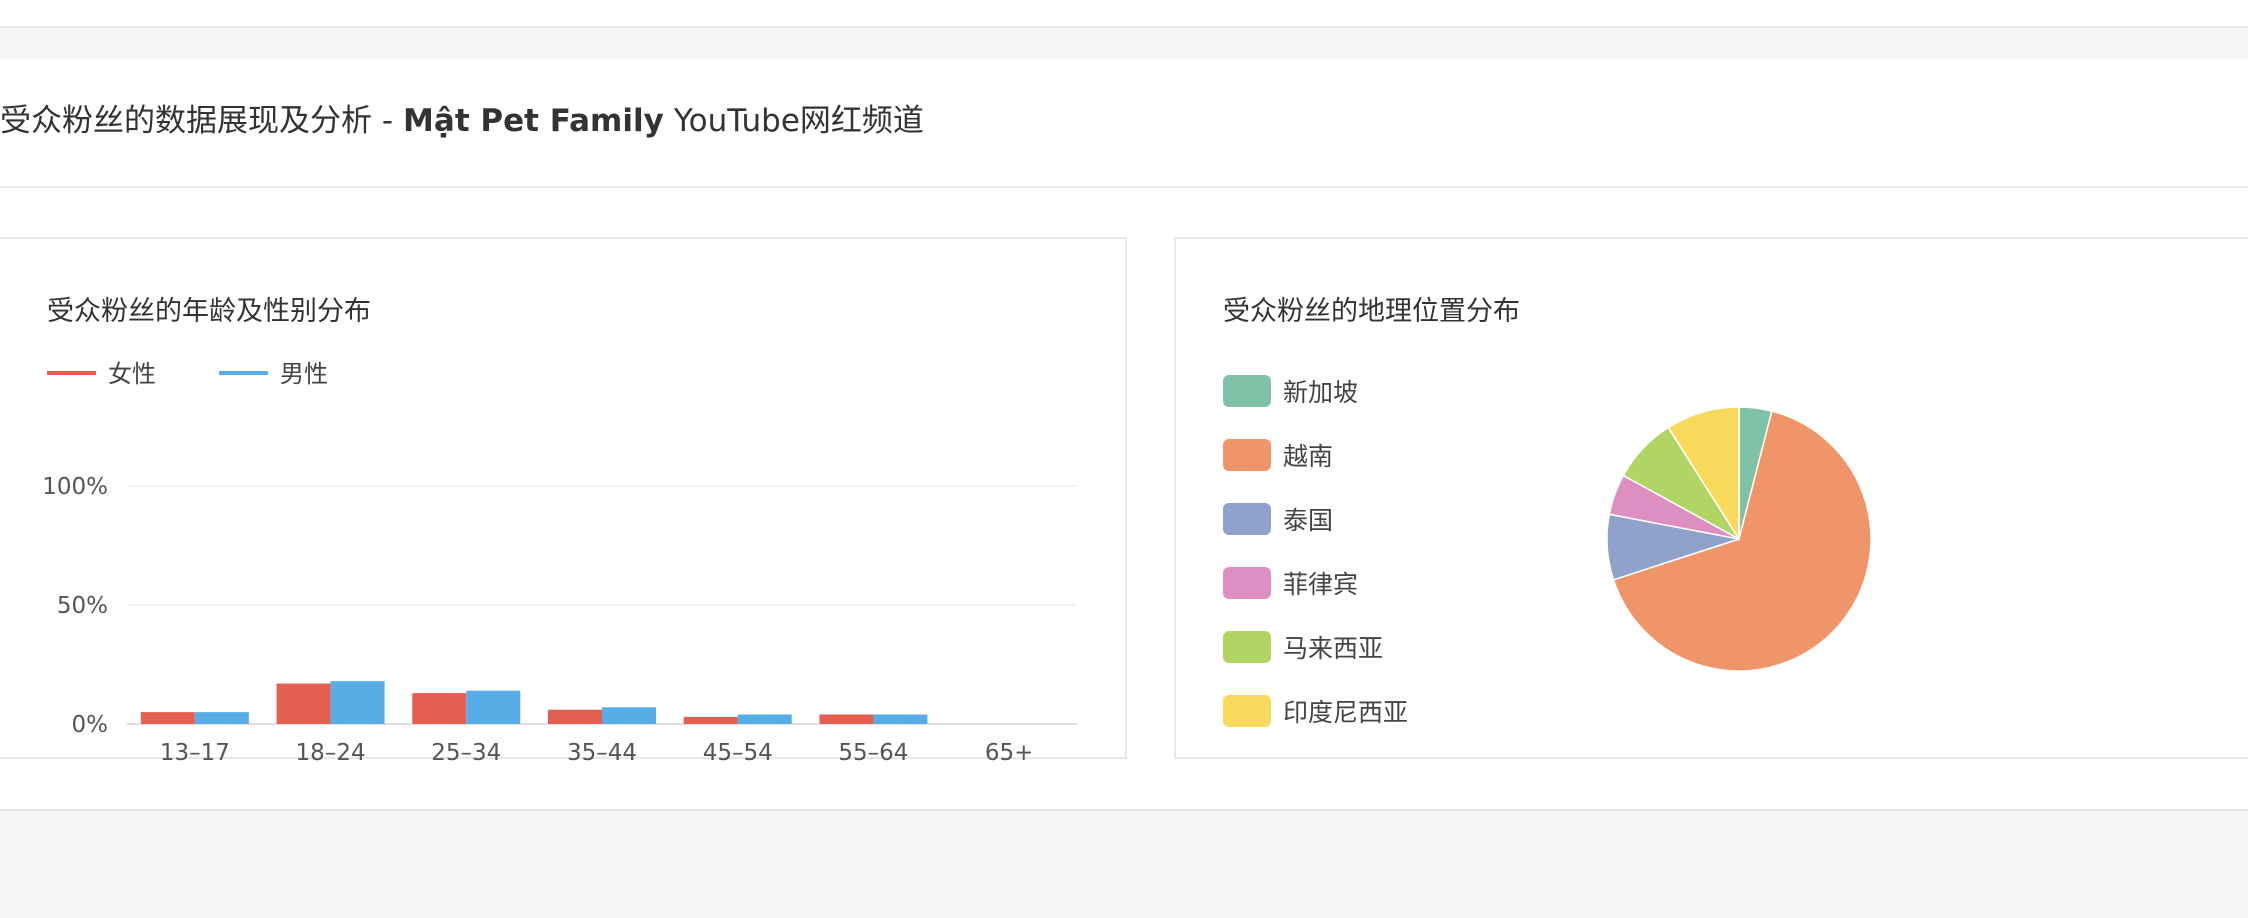  Describe the element at coordinates (1124, 123) in the screenshot. I see `section-header: 受众粉丝的数据展现及分析 - Mật Pet Family YouTube网红频道` at that location.